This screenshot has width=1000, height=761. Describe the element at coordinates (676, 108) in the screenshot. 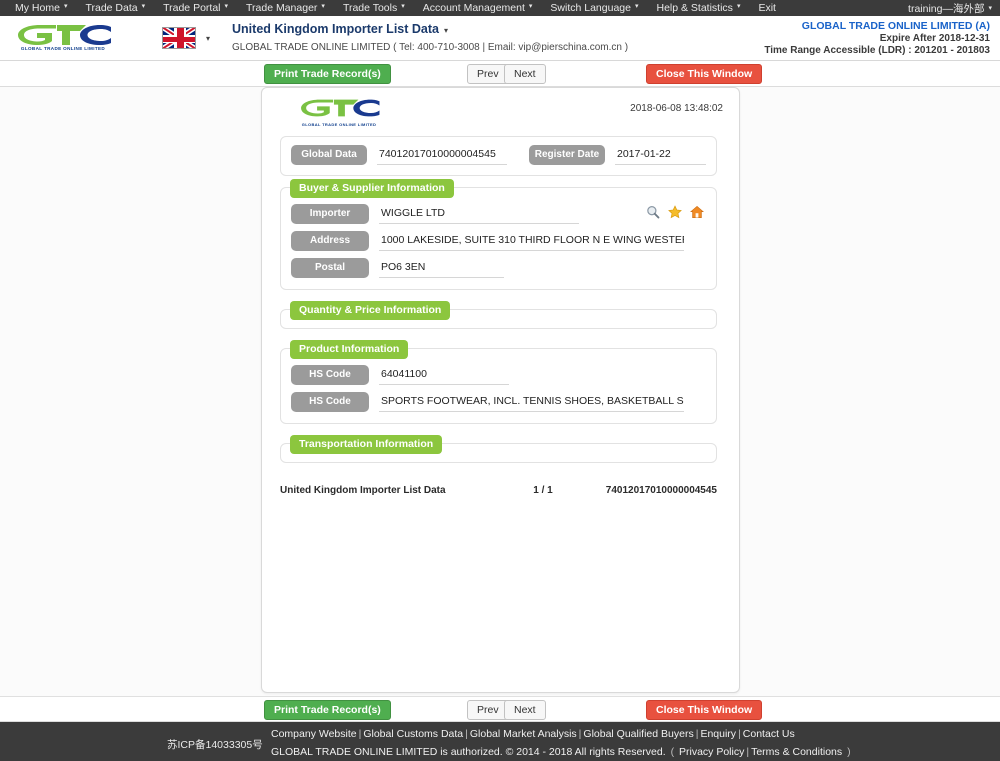

I see `record-timestamp: 2018-06-08 13:48:02` at that location.